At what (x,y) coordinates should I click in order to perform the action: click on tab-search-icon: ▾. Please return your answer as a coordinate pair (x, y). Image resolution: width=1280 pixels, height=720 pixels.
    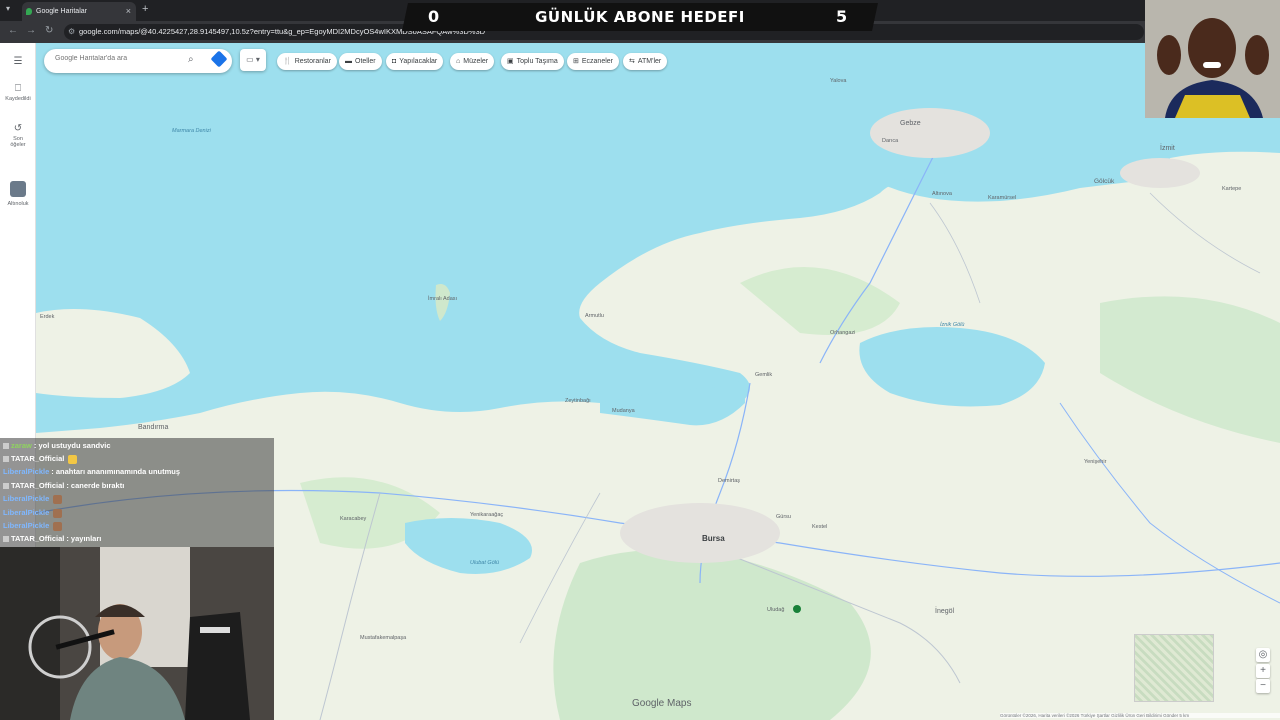
    Looking at the image, I should click on (8, 8).